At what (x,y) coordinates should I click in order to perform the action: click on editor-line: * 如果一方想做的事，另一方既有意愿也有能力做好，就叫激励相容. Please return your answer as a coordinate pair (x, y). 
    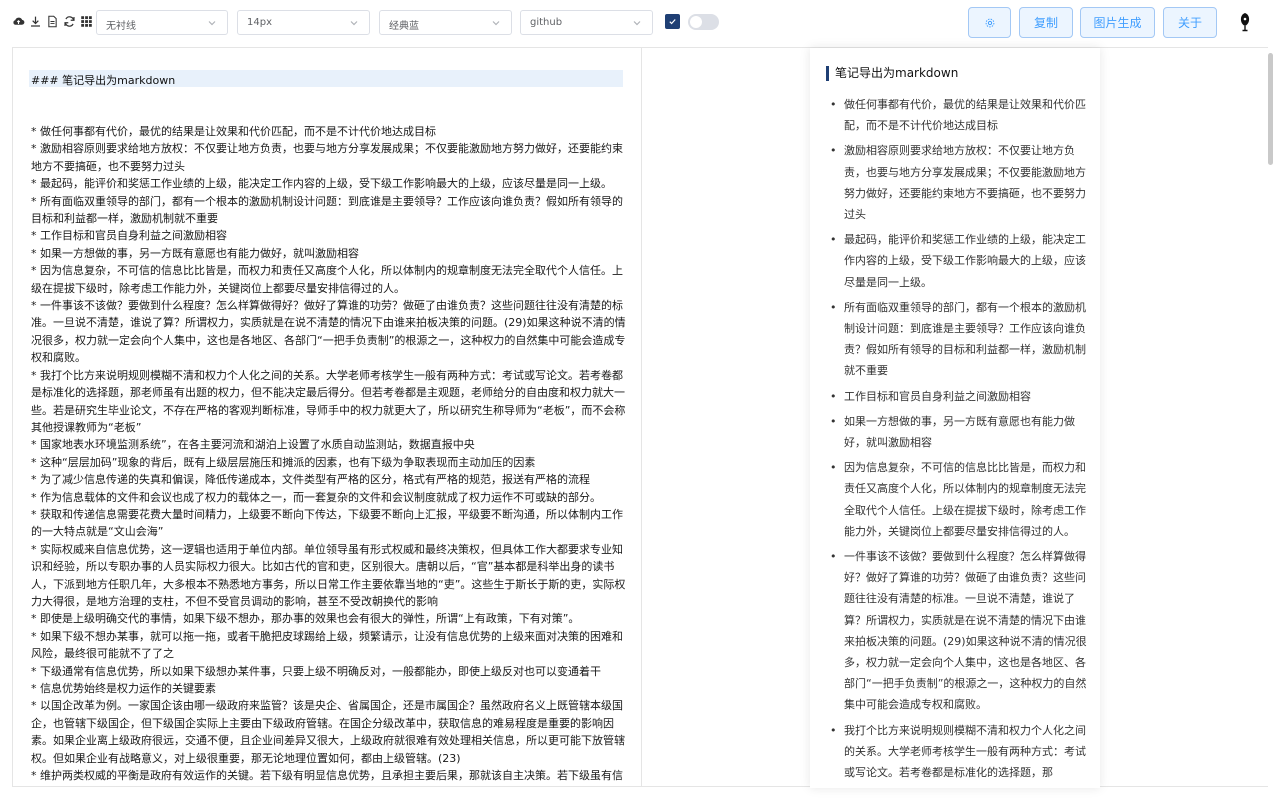
    Looking at the image, I should click on (195, 253).